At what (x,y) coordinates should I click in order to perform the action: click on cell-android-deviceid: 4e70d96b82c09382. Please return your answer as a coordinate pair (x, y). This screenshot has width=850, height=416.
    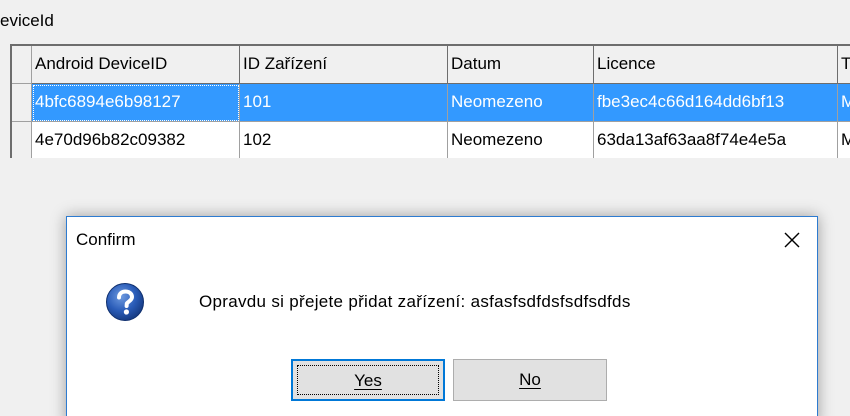
    Looking at the image, I should click on (136, 140).